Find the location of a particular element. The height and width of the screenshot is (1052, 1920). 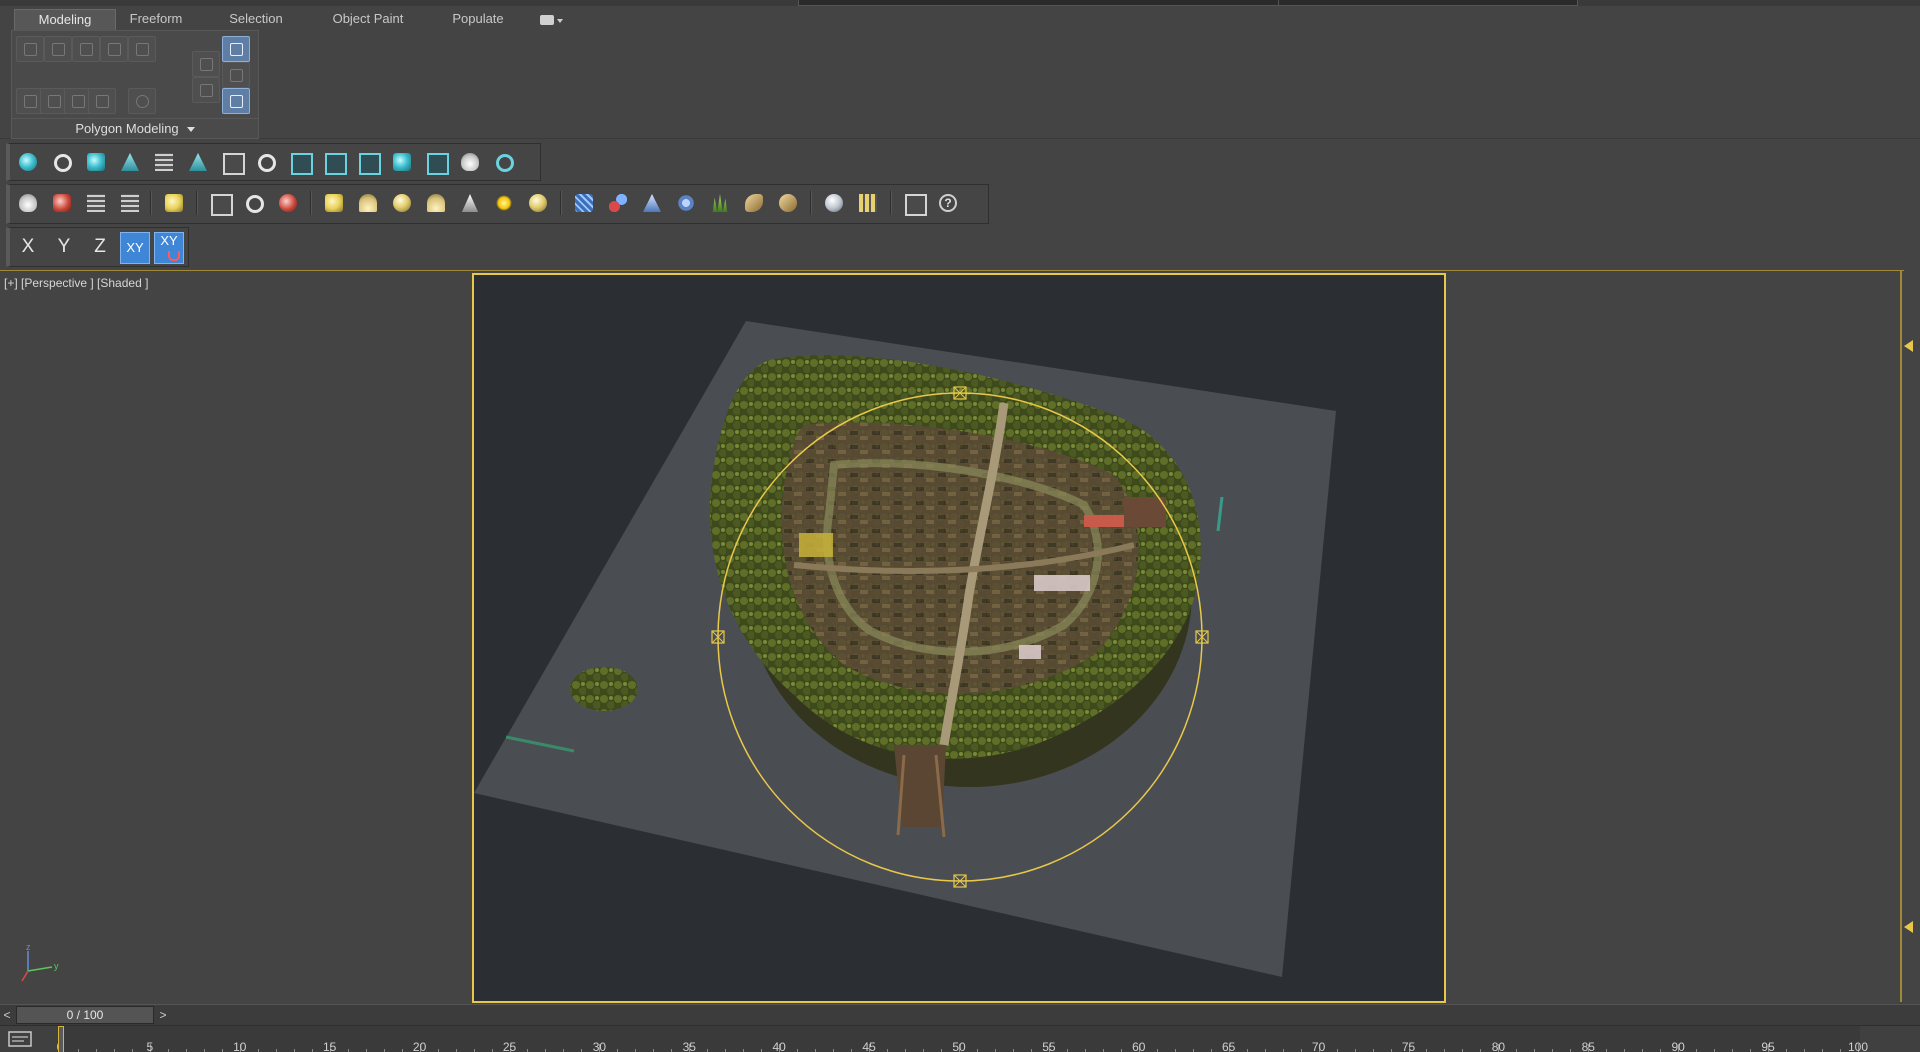

teapot-button is located at coordinates (470, 162).